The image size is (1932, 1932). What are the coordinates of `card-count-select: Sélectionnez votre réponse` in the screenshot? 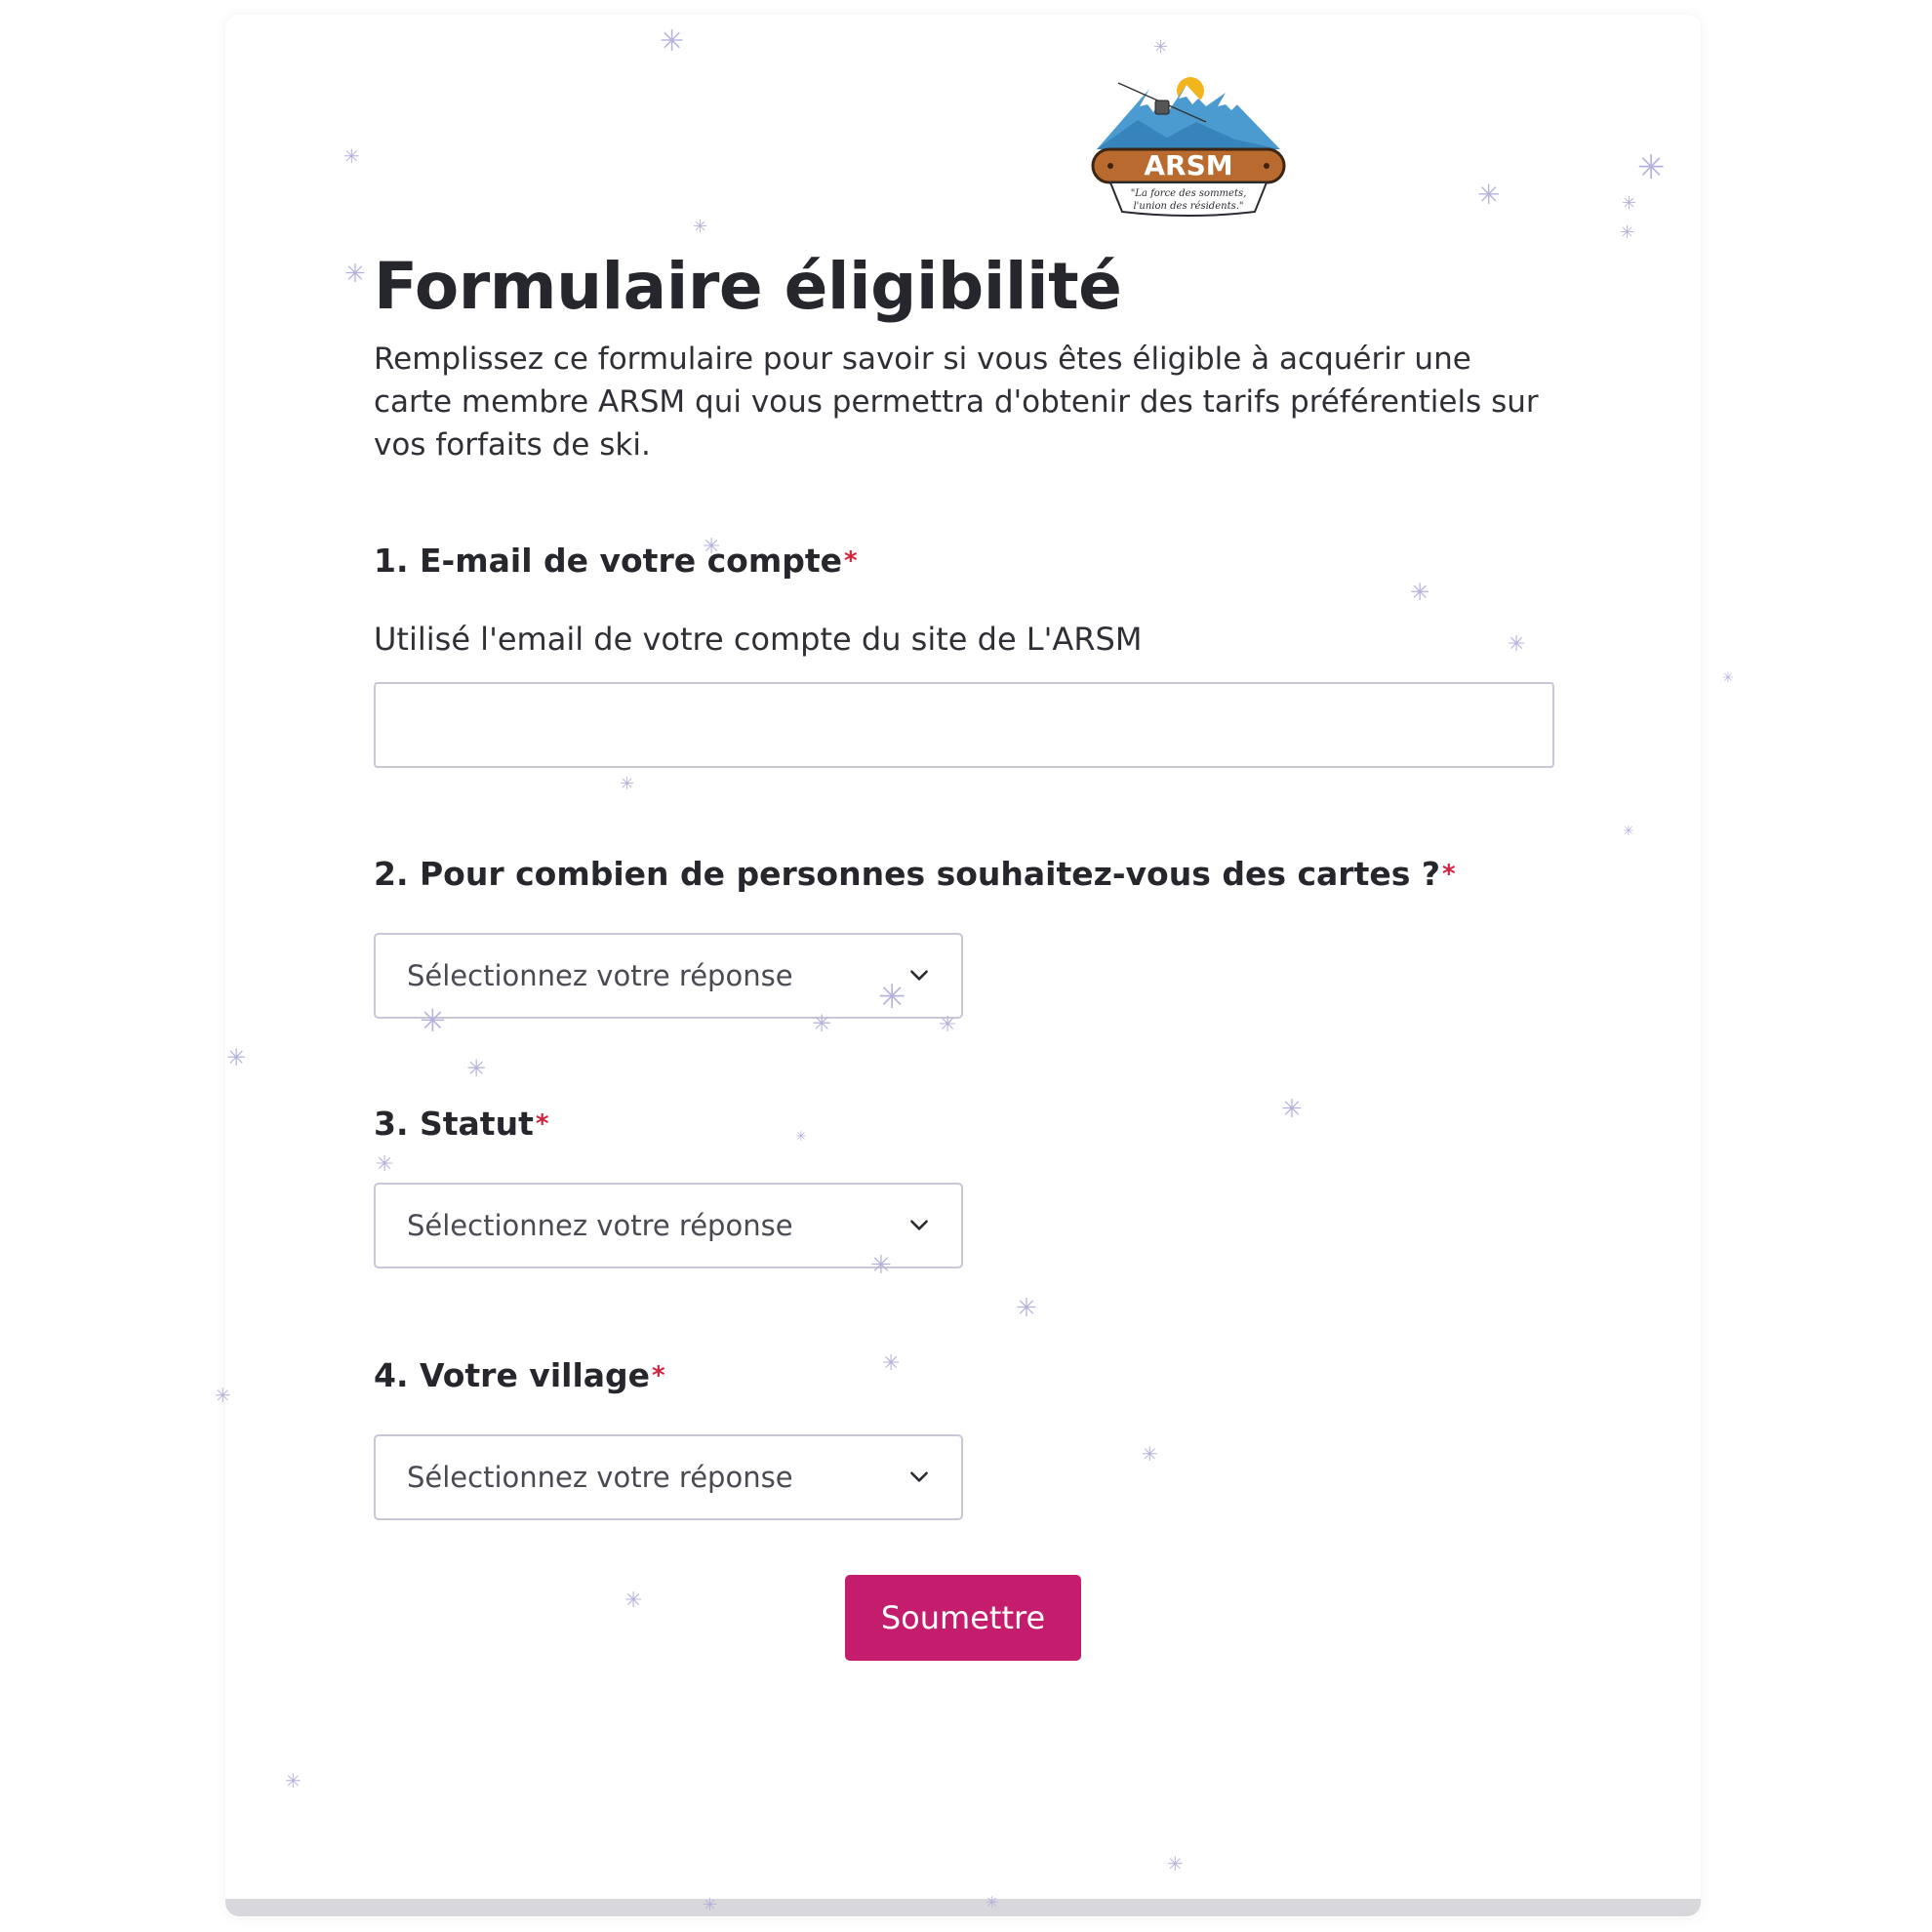 It's located at (668, 976).